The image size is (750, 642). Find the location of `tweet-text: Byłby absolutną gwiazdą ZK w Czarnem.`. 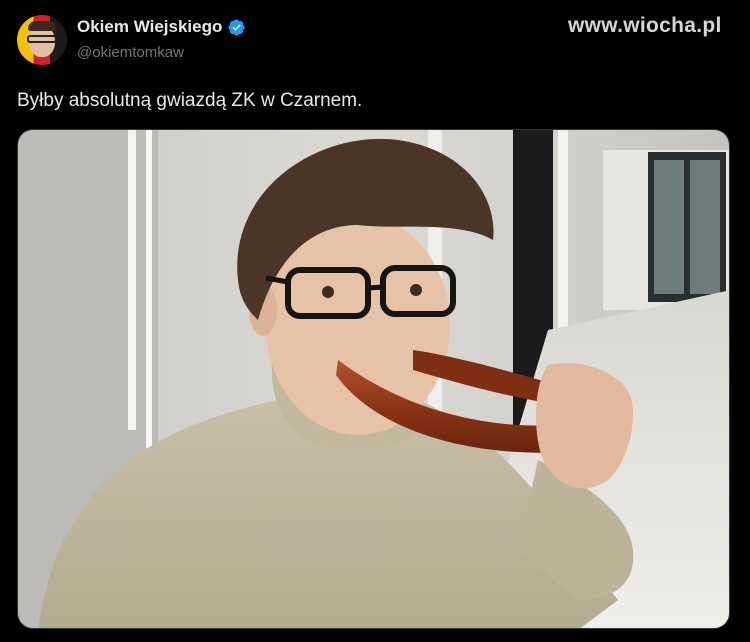

tweet-text: Byłby absolutną gwiazdą ZK w Czarnem. is located at coordinates (190, 100).